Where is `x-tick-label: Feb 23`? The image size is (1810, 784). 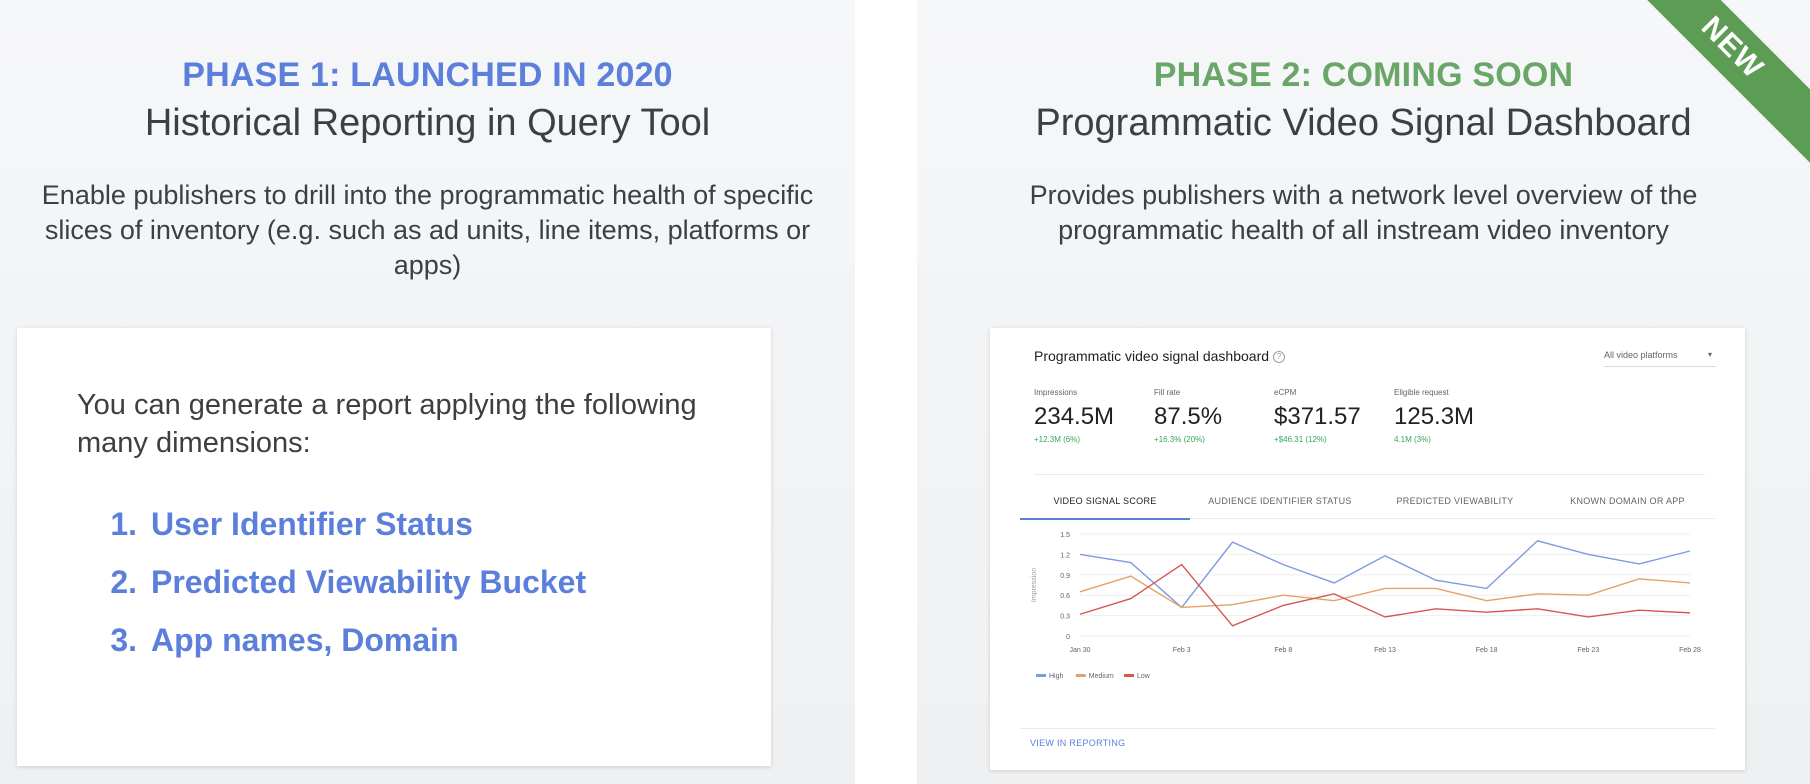
x-tick-label: Feb 23 is located at coordinates (1588, 650).